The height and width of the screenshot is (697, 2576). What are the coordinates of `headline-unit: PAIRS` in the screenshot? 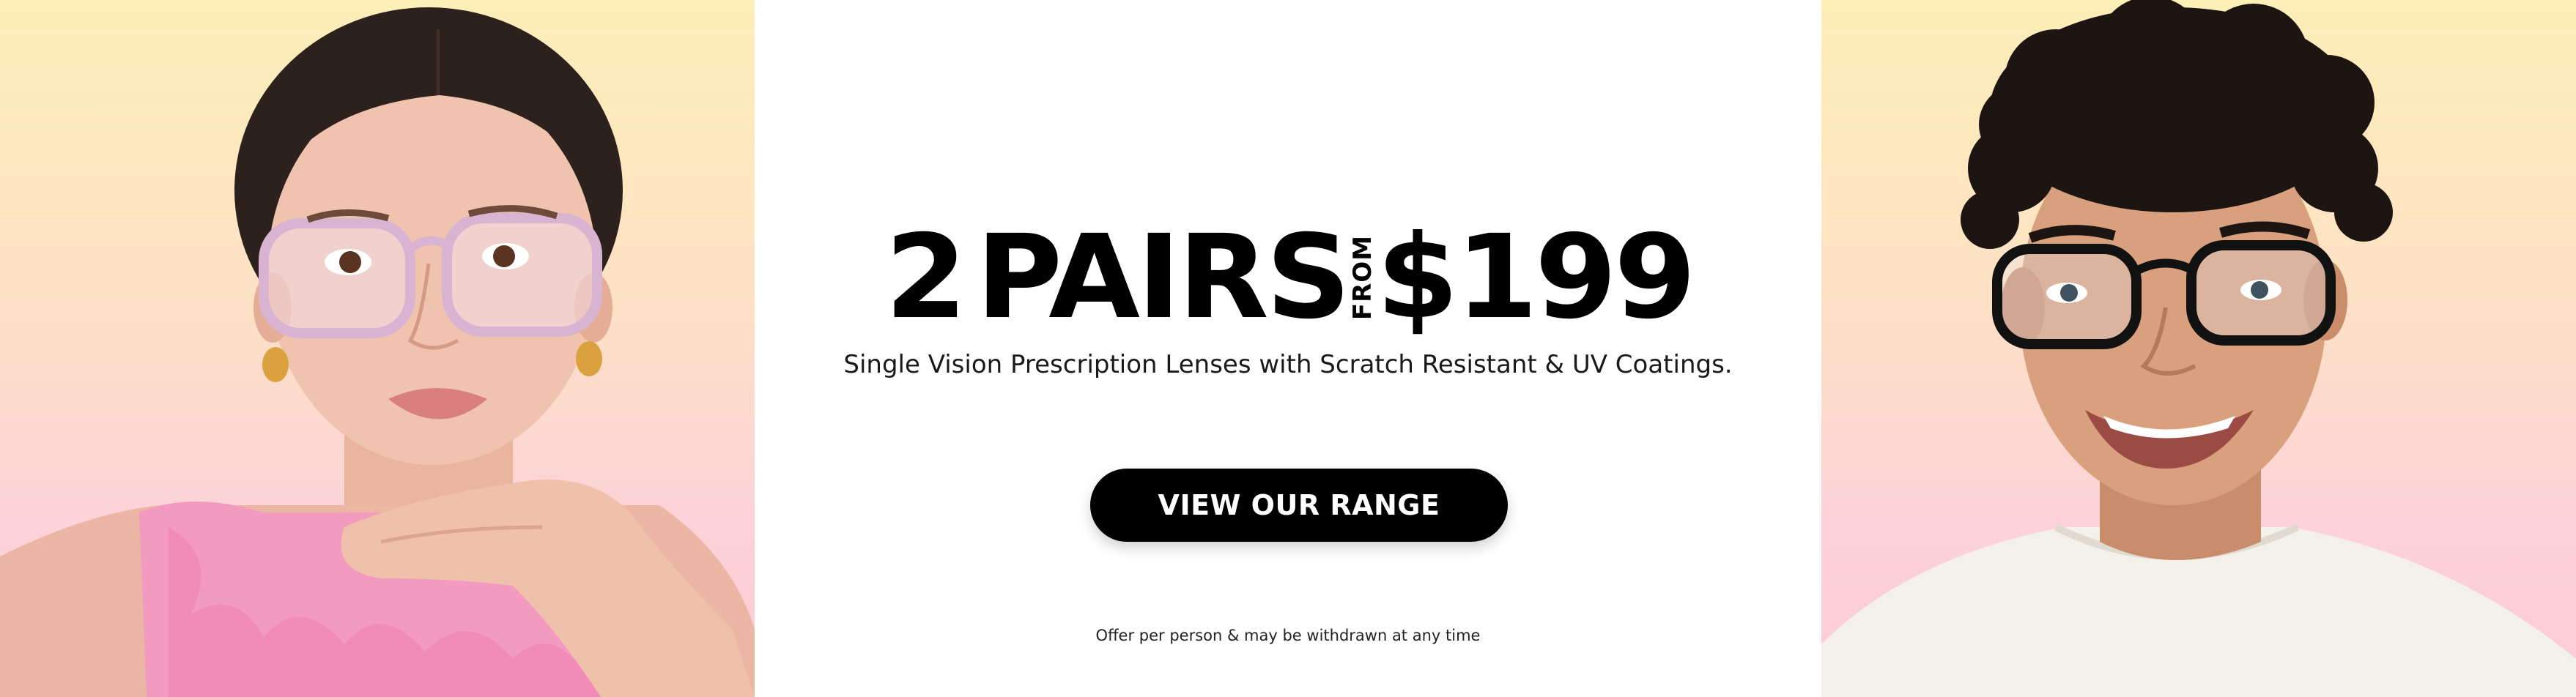 It's located at (1163, 277).